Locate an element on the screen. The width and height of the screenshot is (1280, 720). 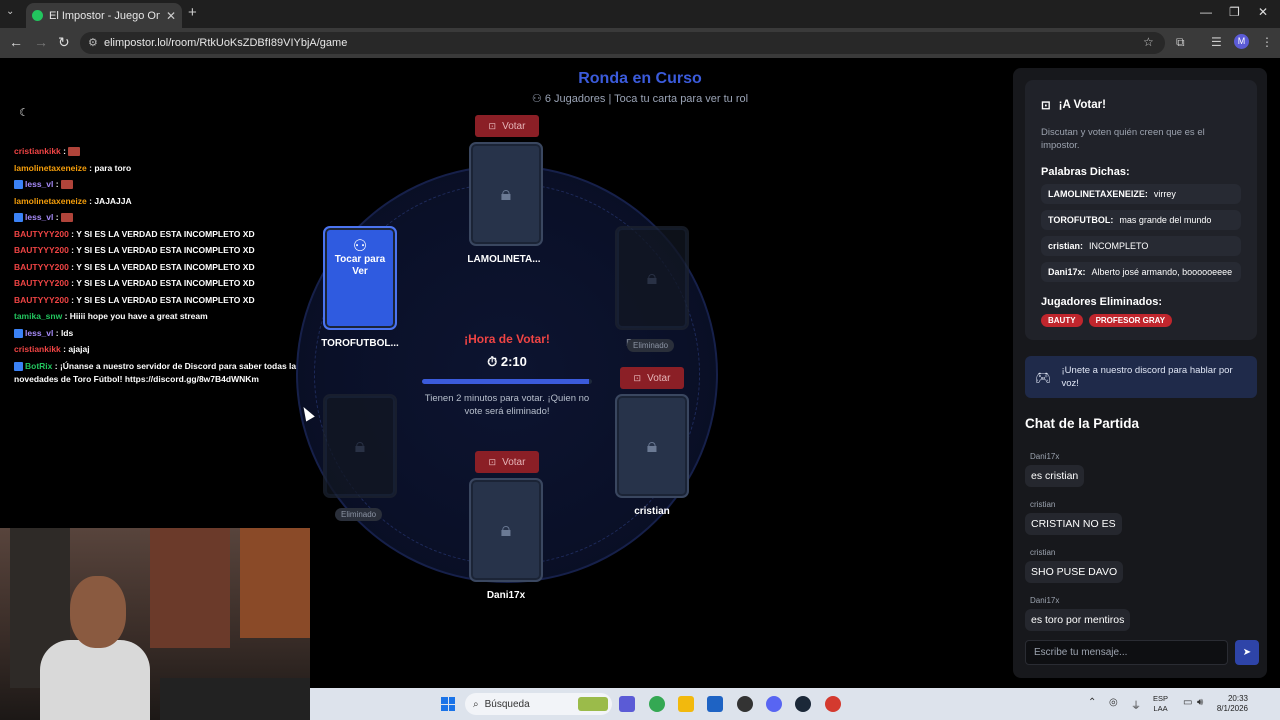
chat-text: lds is located at coordinates (67, 332).